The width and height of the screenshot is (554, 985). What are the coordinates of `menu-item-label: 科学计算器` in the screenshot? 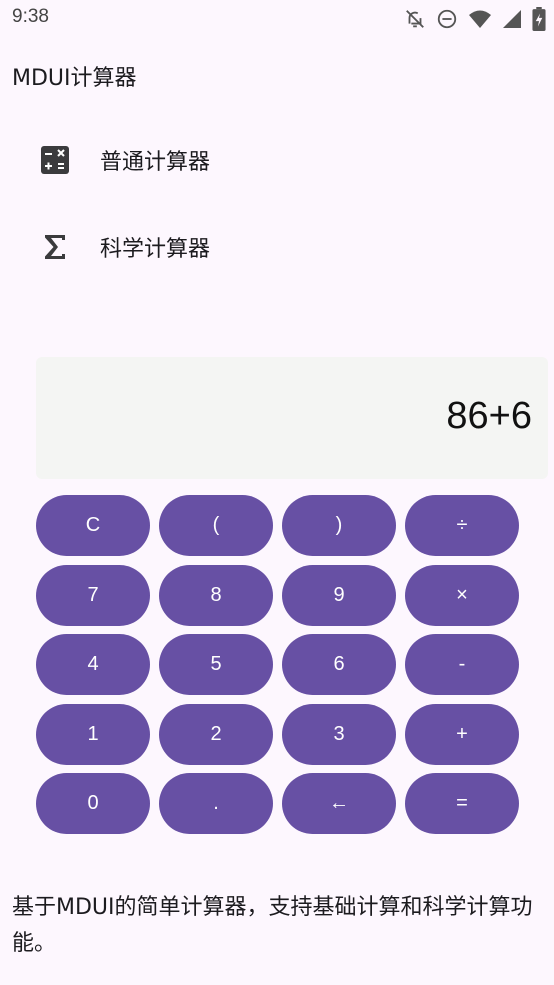 It's located at (155, 249).